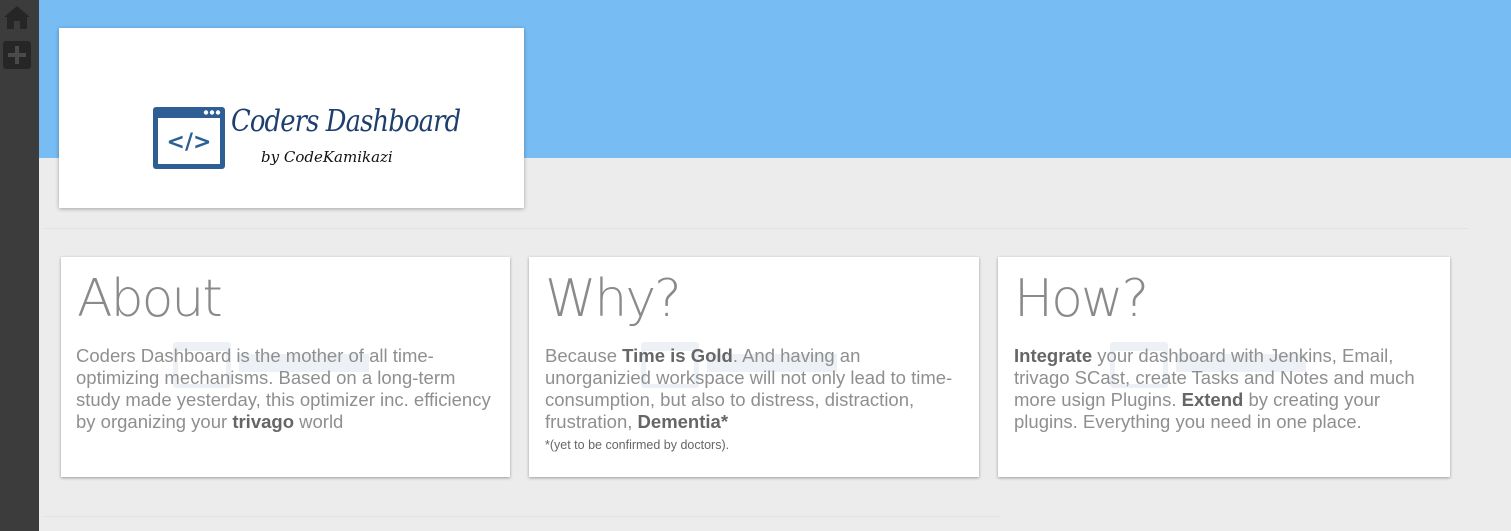 This screenshot has height=531, width=1511. What do you see at coordinates (346, 121) in the screenshot?
I see `logo-title: Coders Dashboard` at bounding box center [346, 121].